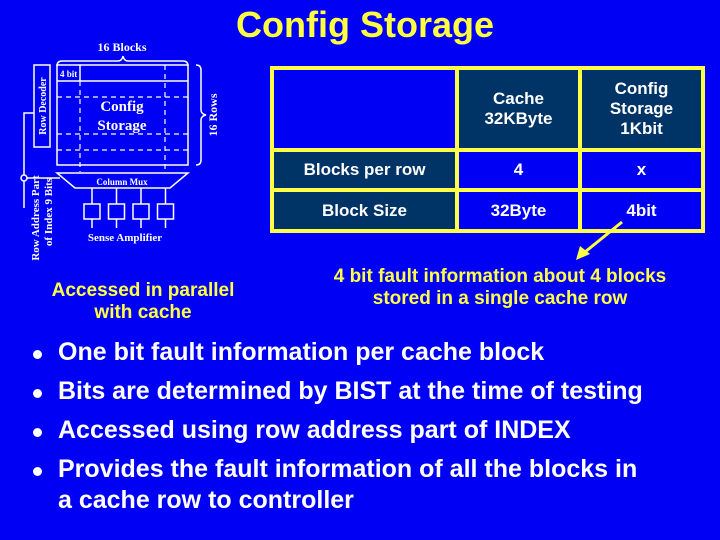 Image resolution: width=720 pixels, height=540 pixels. I want to click on note-line: with cache, so click(143, 312).